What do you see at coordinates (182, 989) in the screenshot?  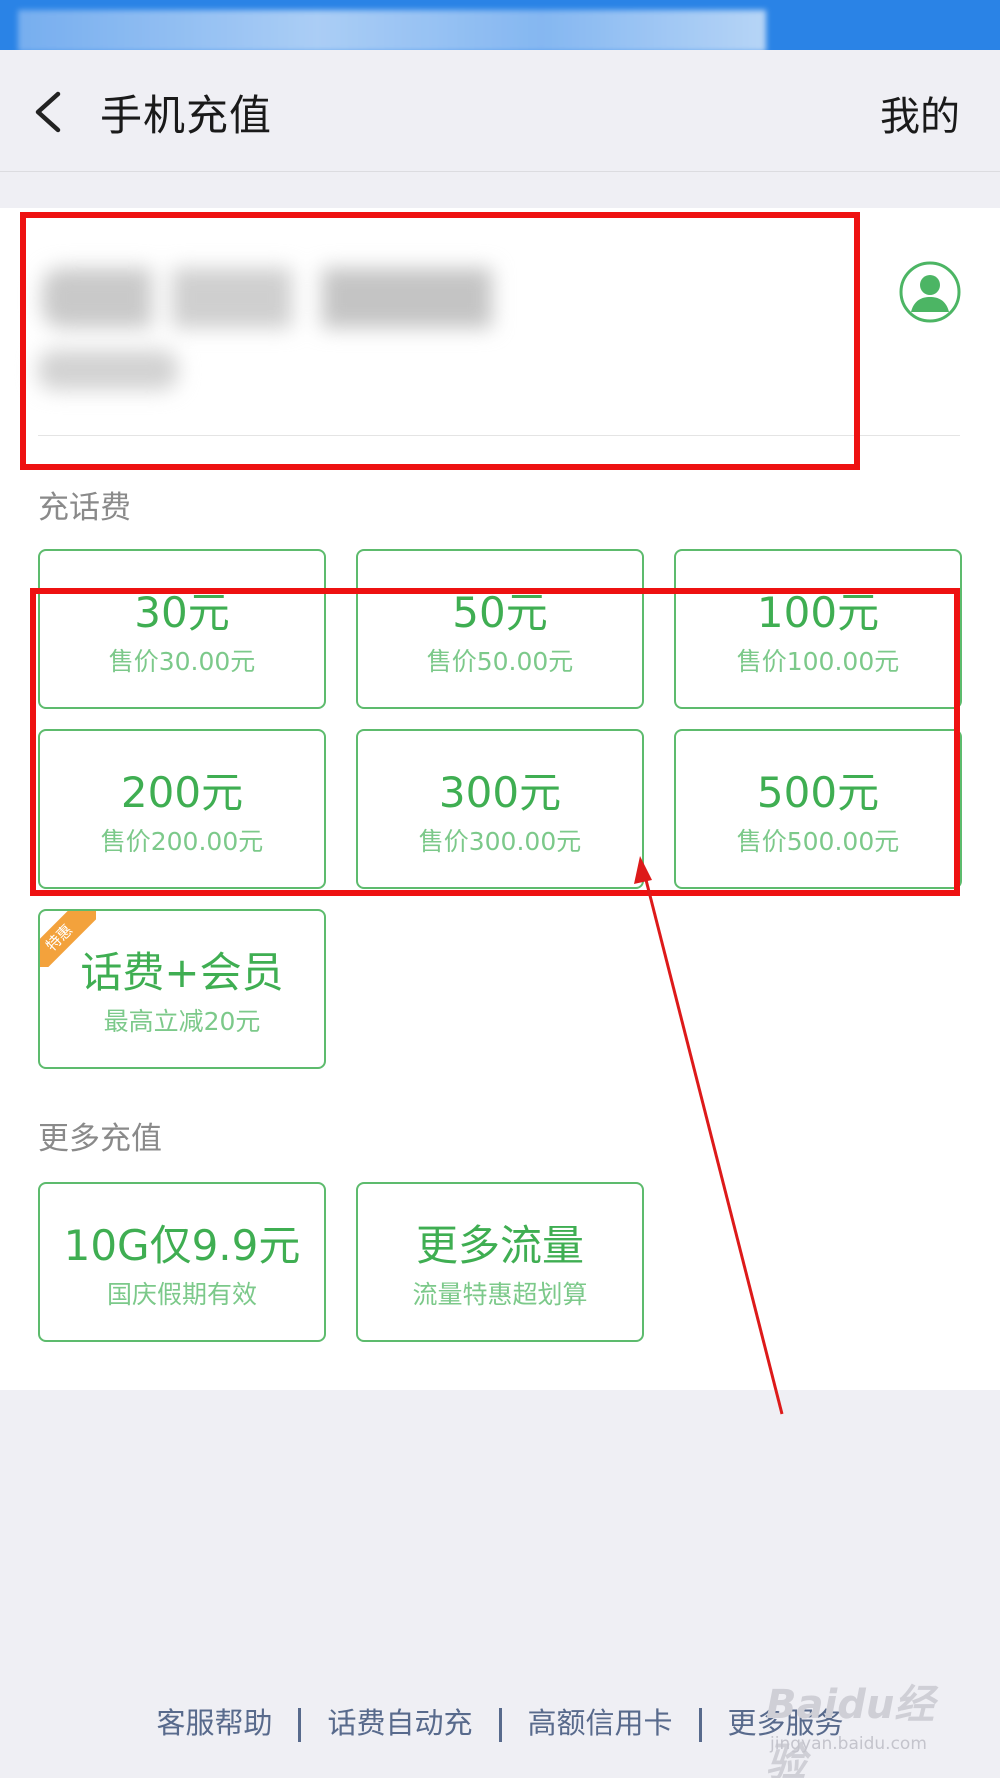 I see `promo-bundle-option: 特惠 话费+会员 最高立减20元` at bounding box center [182, 989].